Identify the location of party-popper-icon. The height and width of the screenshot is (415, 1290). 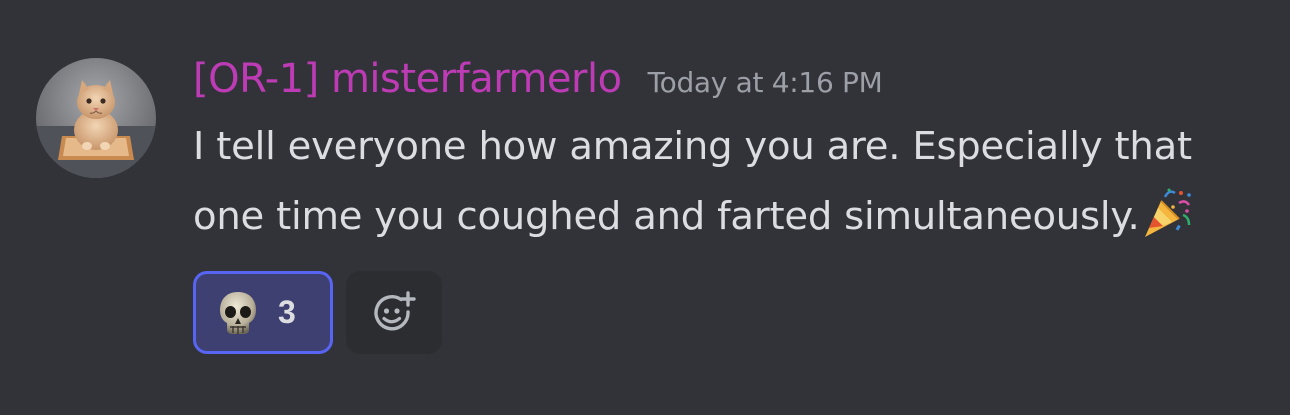
(1168, 212).